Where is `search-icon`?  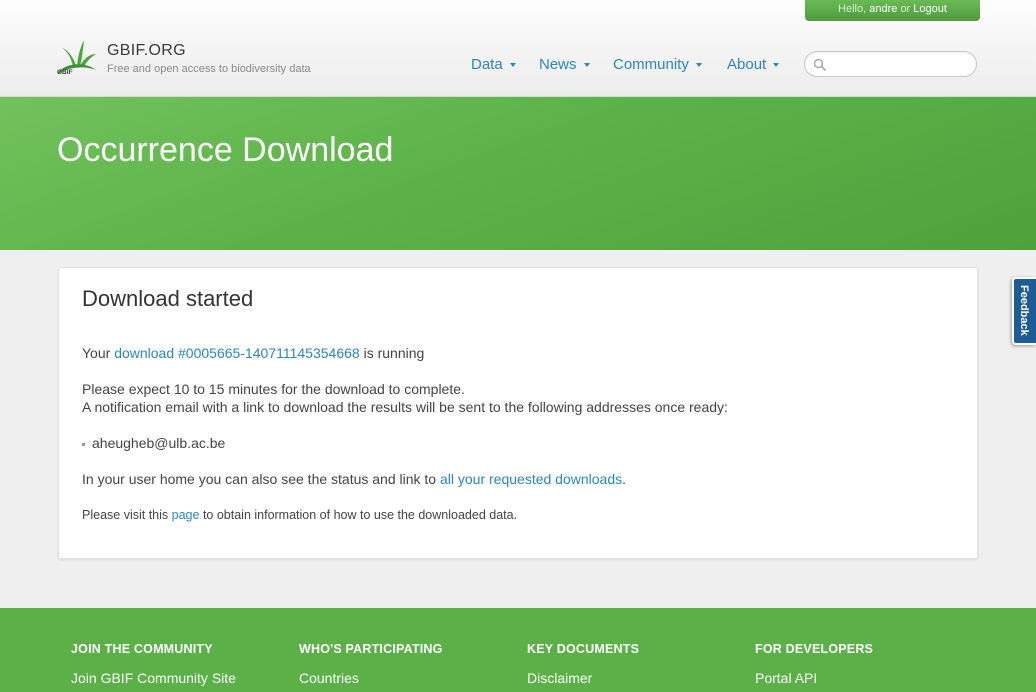
search-icon is located at coordinates (820, 65).